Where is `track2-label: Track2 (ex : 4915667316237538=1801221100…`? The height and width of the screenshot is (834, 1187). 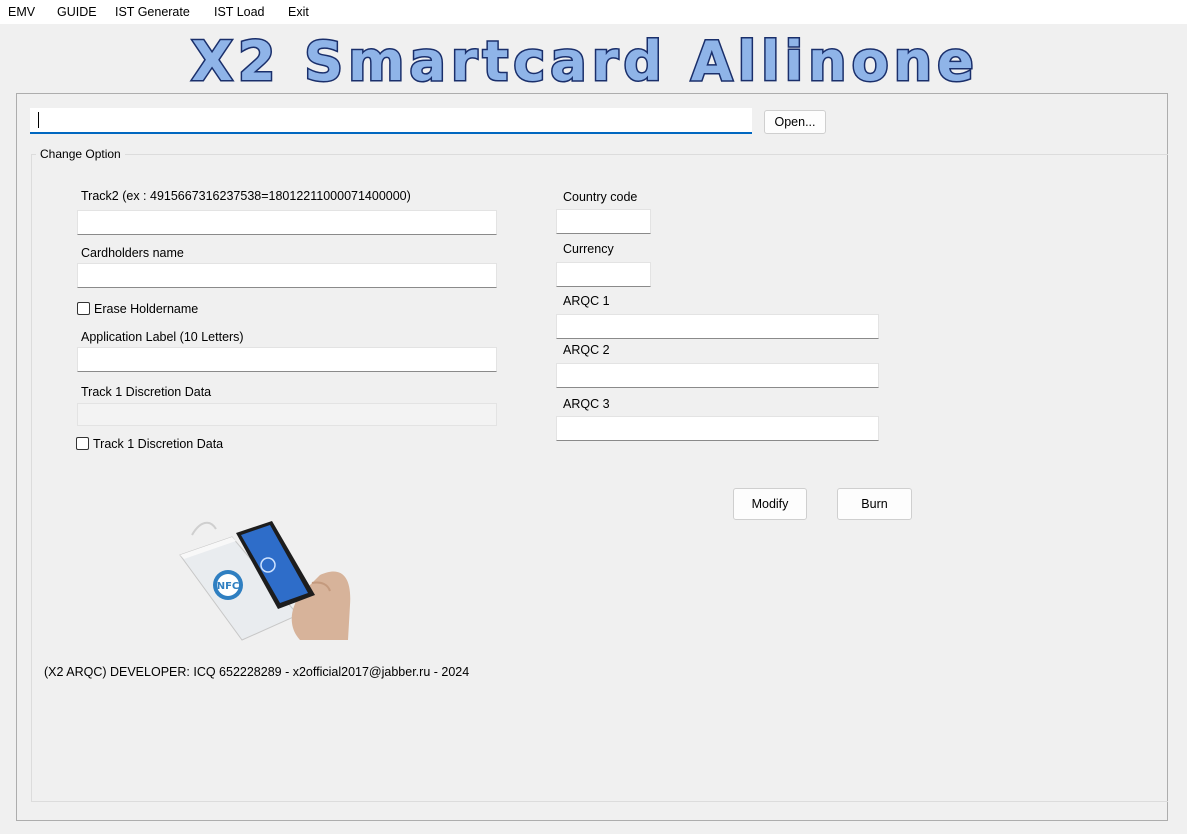
track2-label: Track2 (ex : 4915667316237538=1801221100… is located at coordinates (246, 196).